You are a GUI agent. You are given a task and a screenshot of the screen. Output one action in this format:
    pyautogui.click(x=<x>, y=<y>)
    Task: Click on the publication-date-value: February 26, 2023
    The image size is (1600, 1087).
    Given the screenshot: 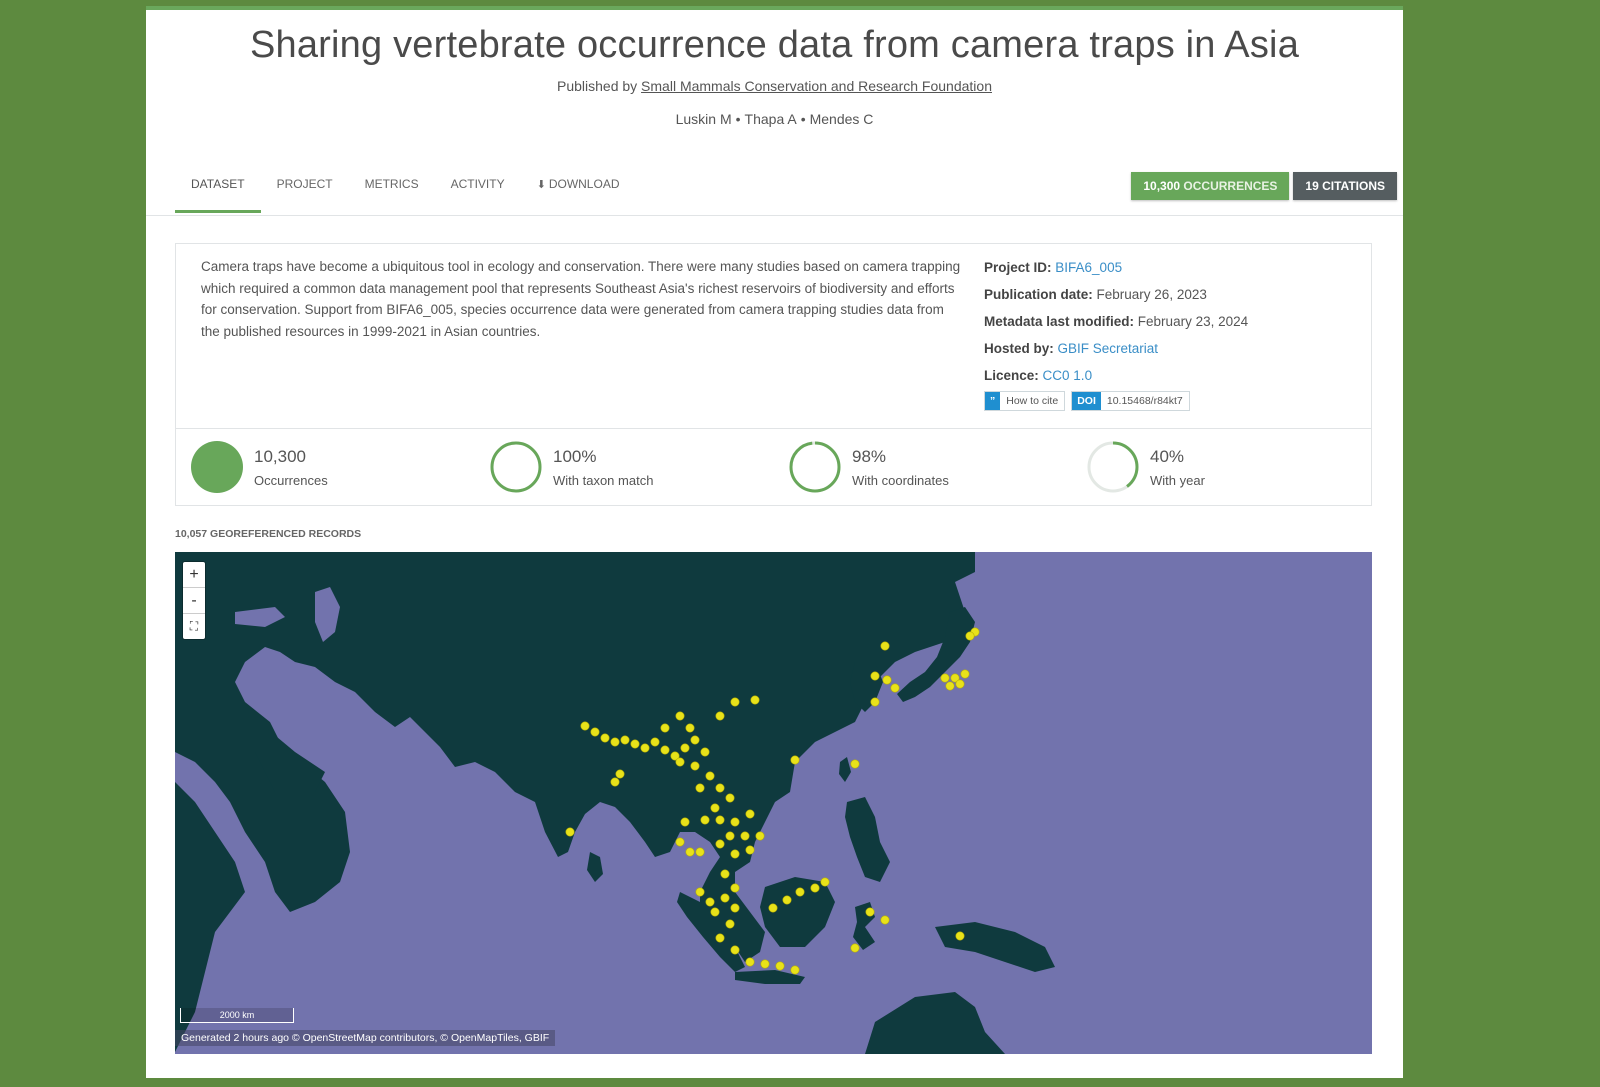 What is the action you would take?
    pyautogui.click(x=1151, y=294)
    